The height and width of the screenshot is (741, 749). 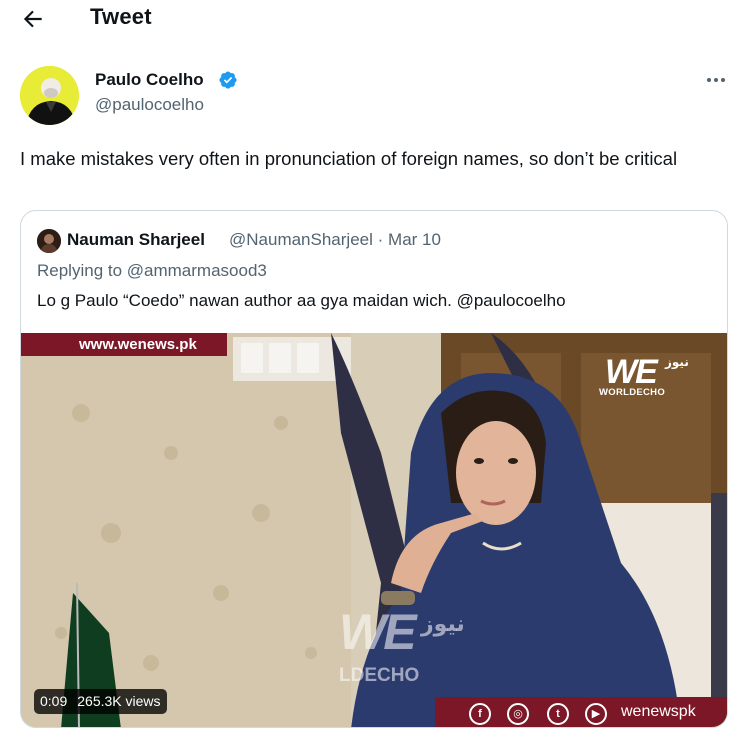 I want to click on watermark-urdu: نیوز, so click(x=443, y=623).